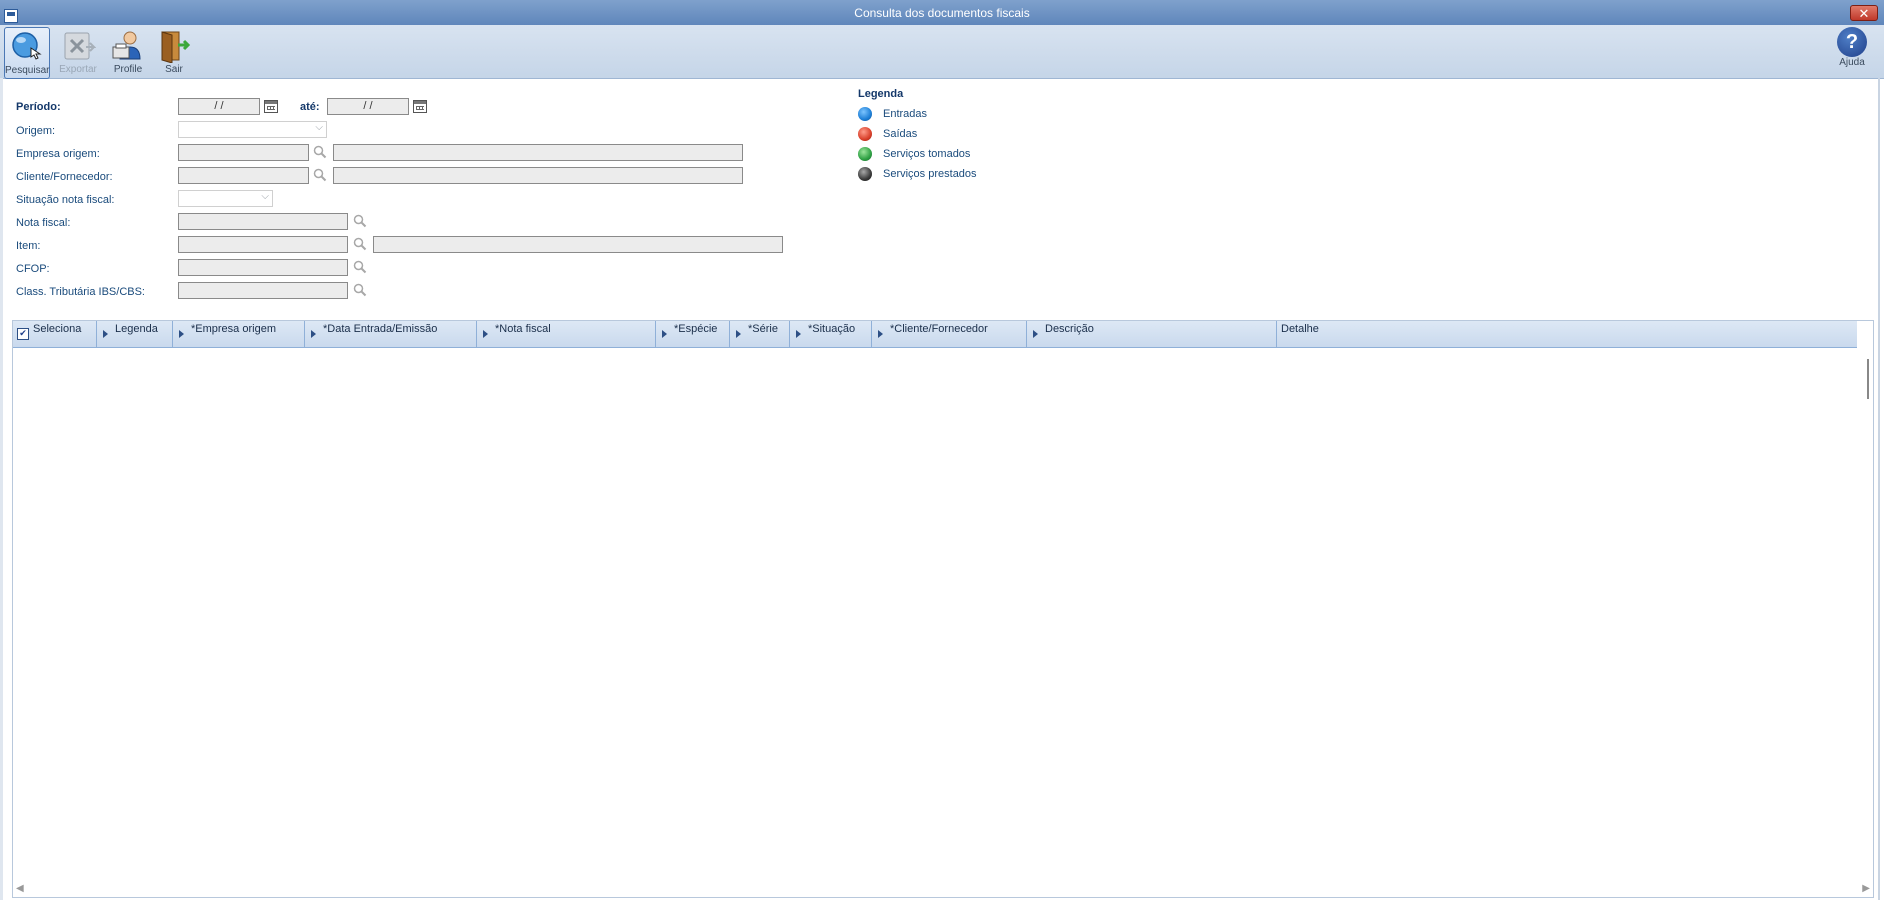 Image resolution: width=1884 pixels, height=902 pixels. I want to click on legend-item: Serviços tomados, so click(914, 156).